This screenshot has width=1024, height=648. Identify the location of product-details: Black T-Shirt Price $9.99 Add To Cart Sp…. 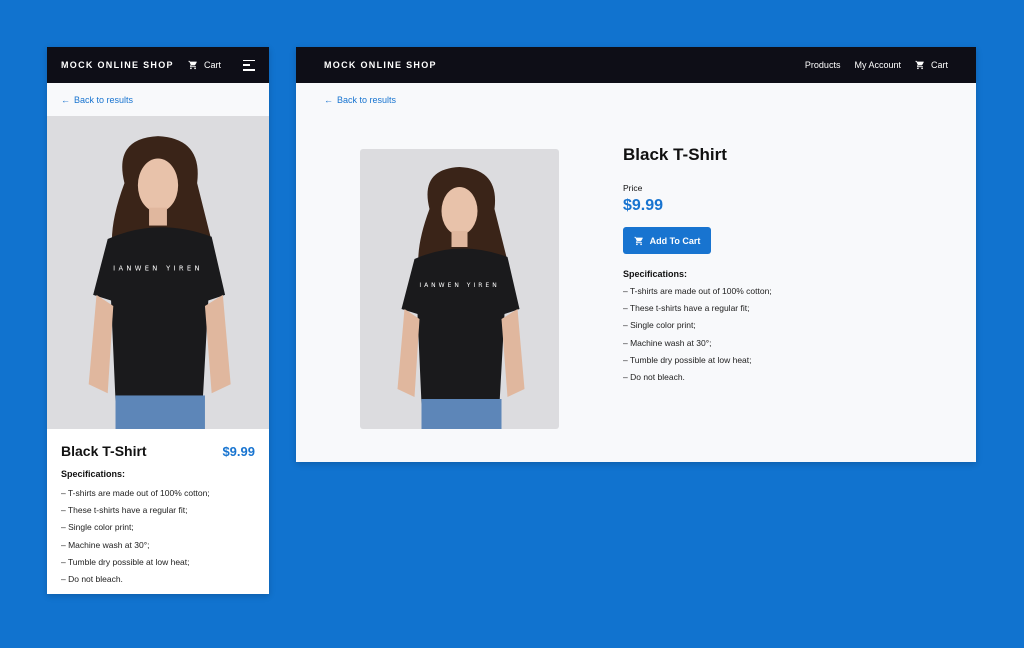
(697, 265).